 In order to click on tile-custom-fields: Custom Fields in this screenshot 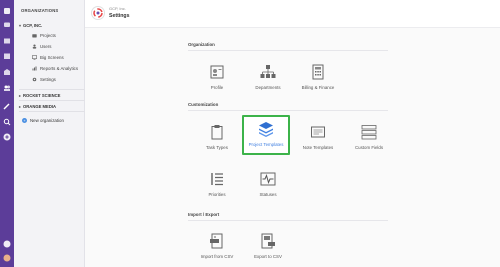, I will do `click(369, 138)`.